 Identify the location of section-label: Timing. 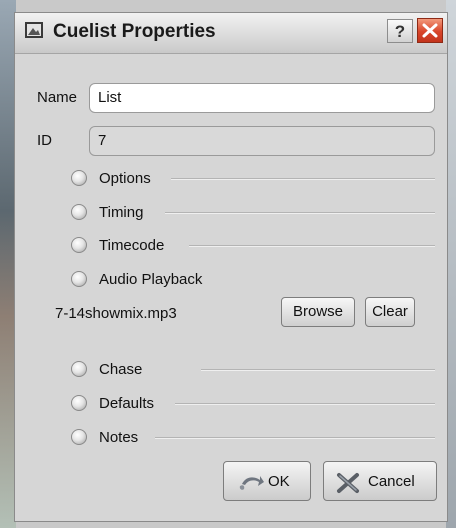
(121, 212).